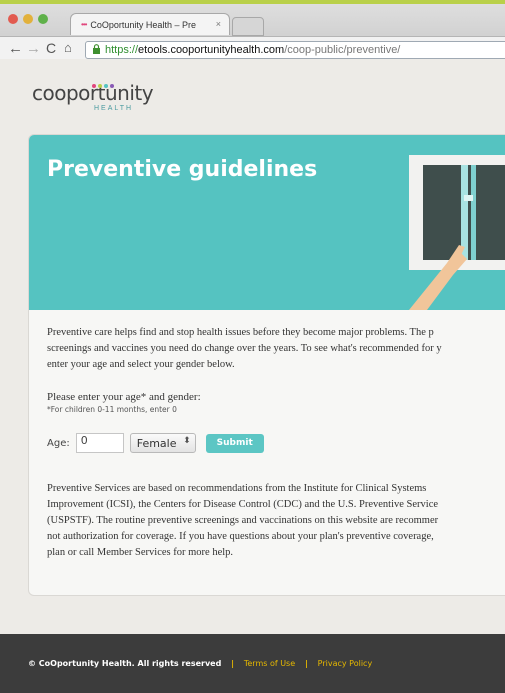  Describe the element at coordinates (43, 19) in the screenshot. I see `zoom-window-button` at that location.